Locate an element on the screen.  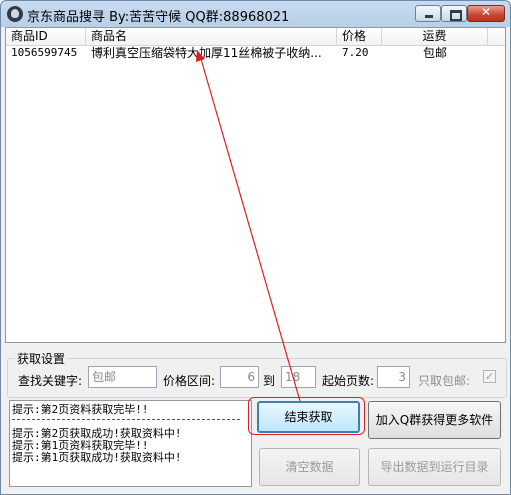
column-header-product-name: 商品名 is located at coordinates (211, 36).